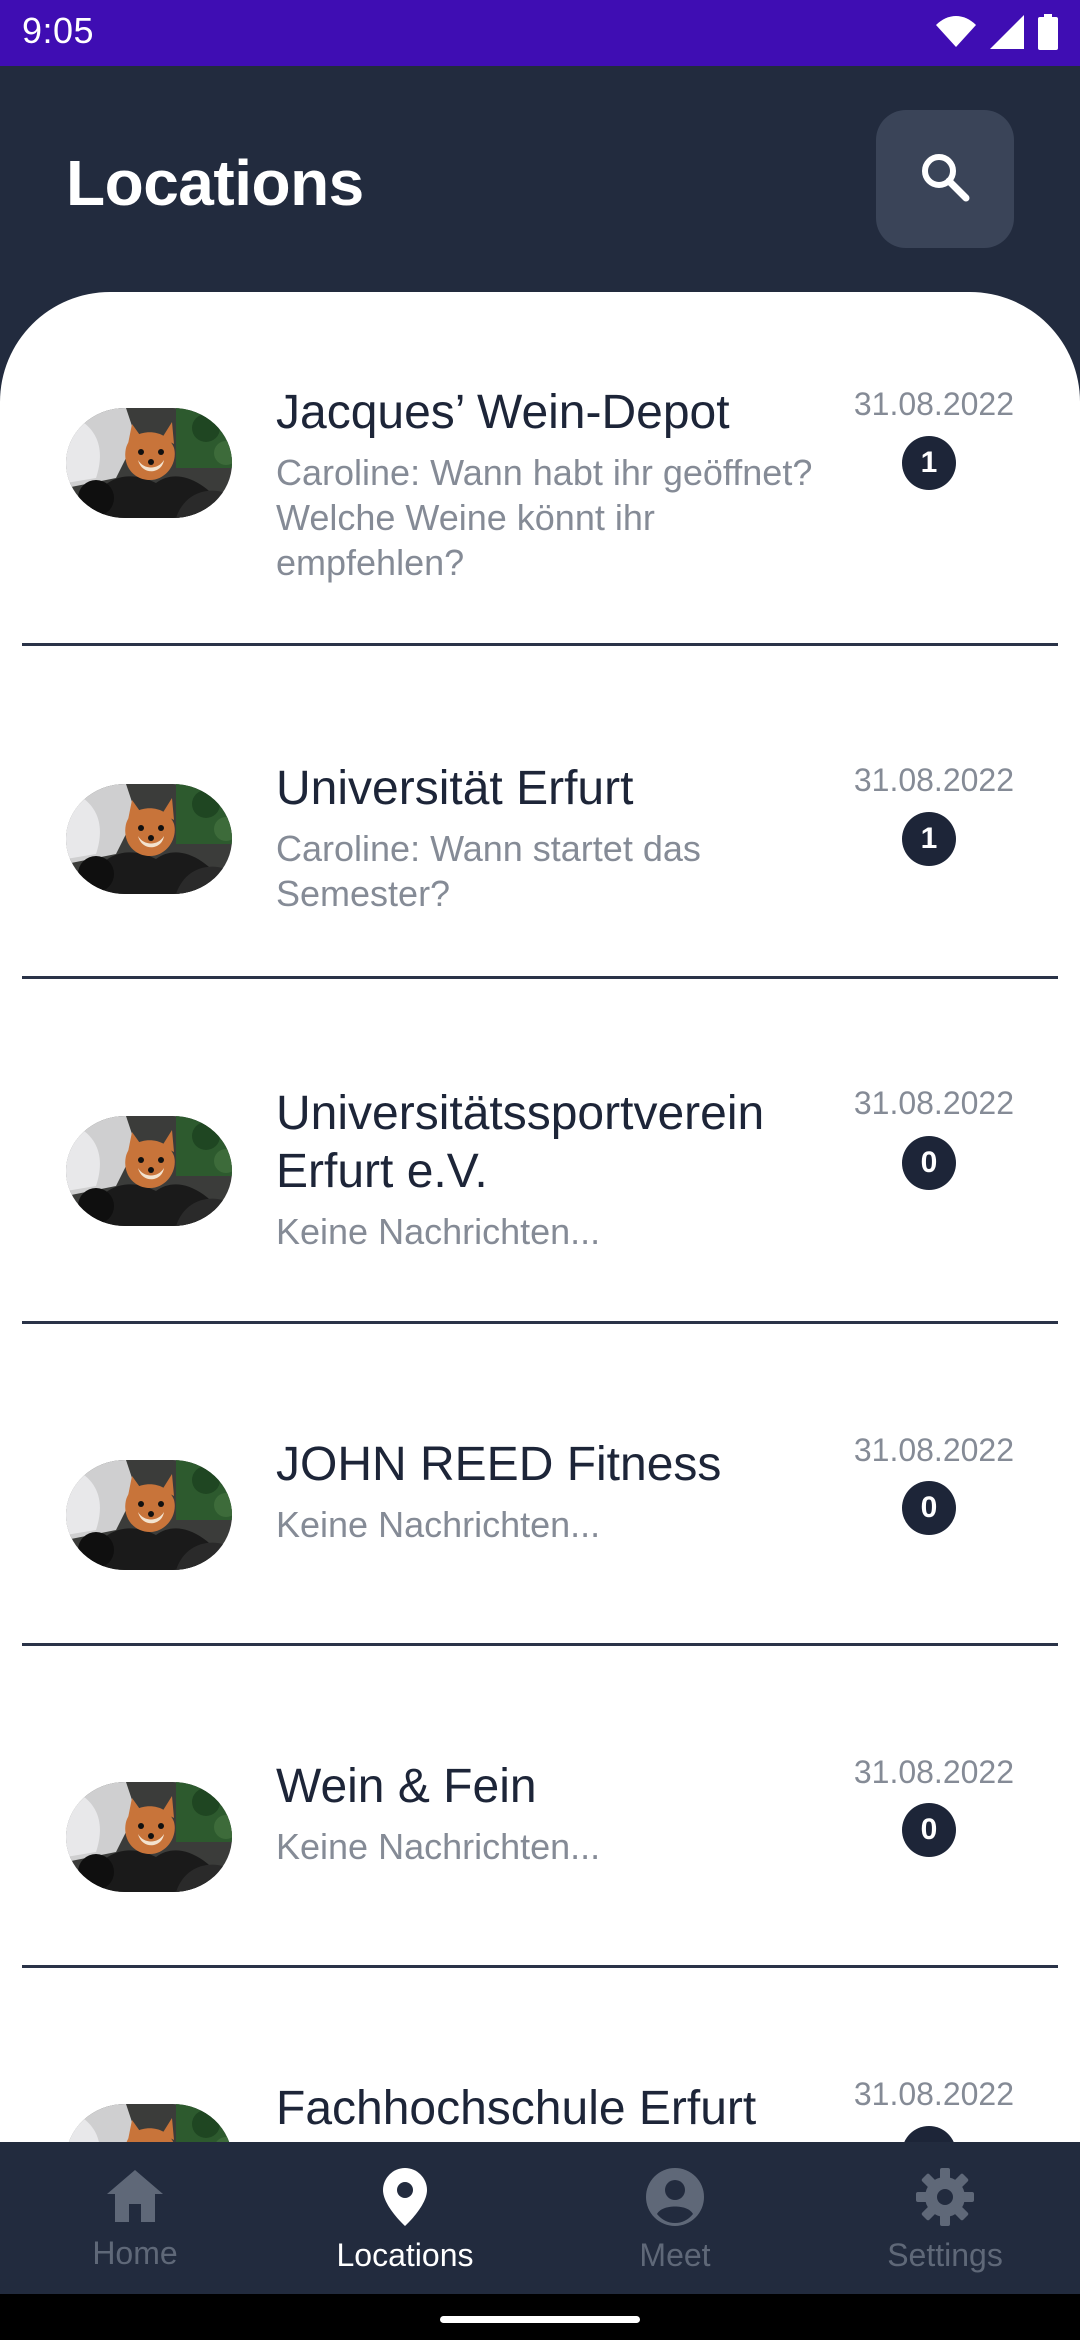 This screenshot has height=2340, width=1080. What do you see at coordinates (503, 412) in the screenshot?
I see `location-name: Jacques’ Wein-Depot` at bounding box center [503, 412].